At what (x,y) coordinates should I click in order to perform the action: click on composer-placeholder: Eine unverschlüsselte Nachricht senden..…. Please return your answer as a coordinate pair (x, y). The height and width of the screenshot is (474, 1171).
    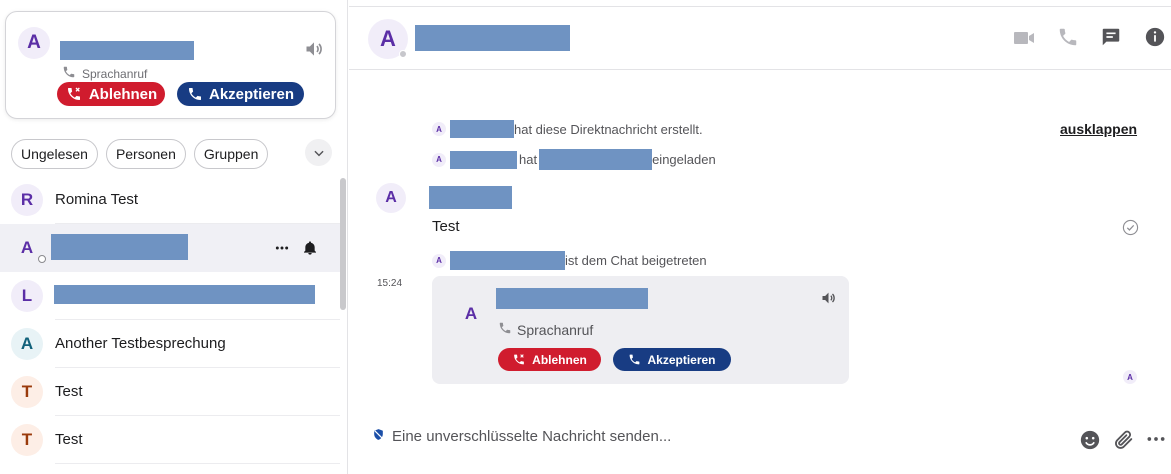
    Looking at the image, I should click on (532, 436).